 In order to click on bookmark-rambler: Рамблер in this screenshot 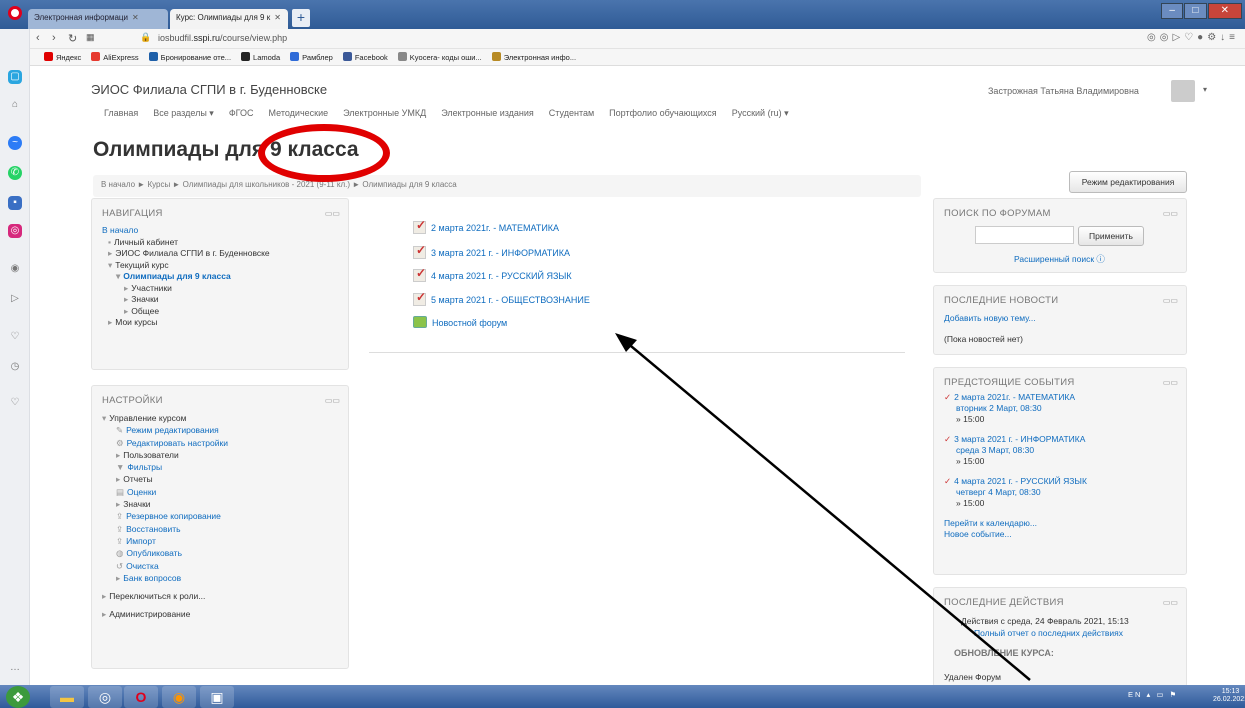, I will do `click(311, 57)`.